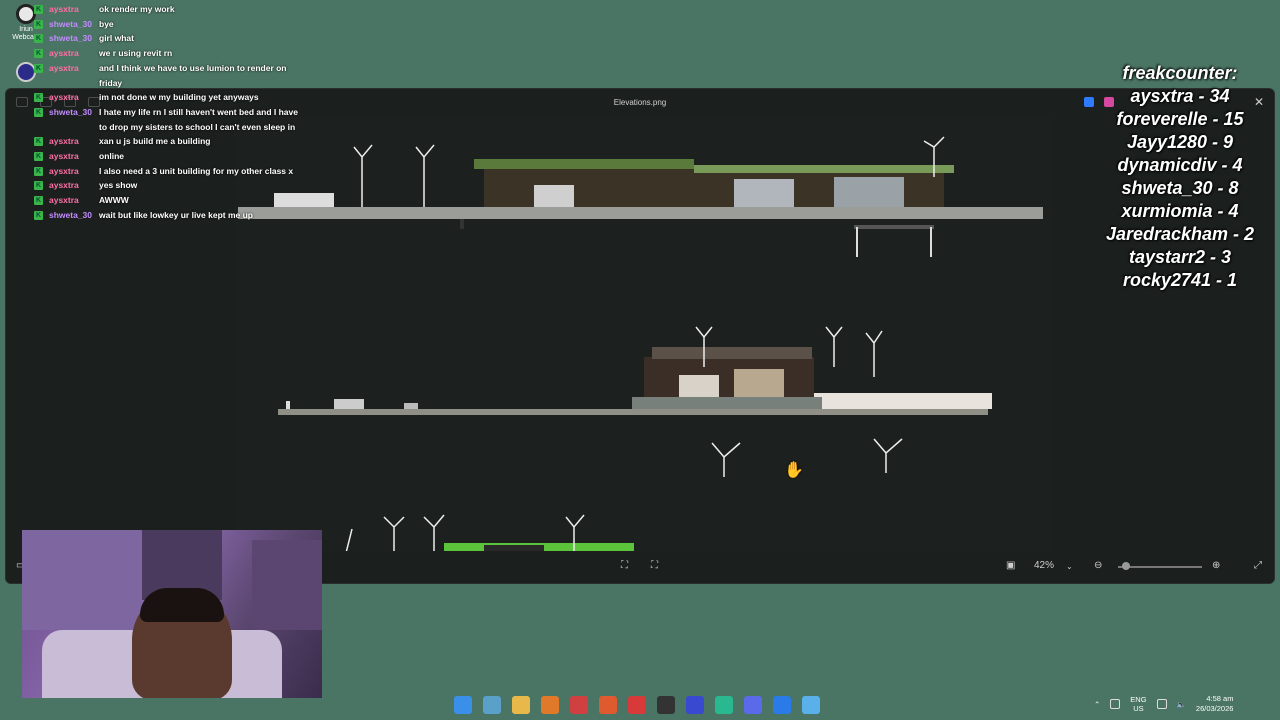 Image resolution: width=1280 pixels, height=720 pixels. What do you see at coordinates (169, 24) in the screenshot?
I see `chat-message: Kshweta_30 bye` at bounding box center [169, 24].